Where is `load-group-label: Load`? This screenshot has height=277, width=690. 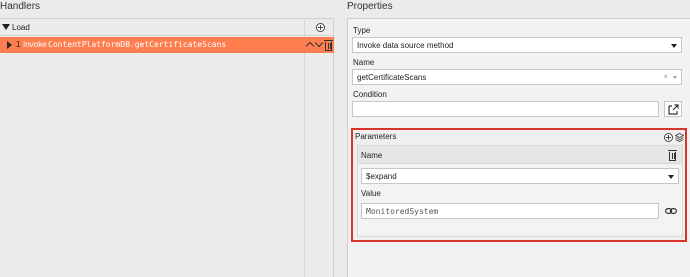 load-group-label: Load is located at coordinates (21, 27).